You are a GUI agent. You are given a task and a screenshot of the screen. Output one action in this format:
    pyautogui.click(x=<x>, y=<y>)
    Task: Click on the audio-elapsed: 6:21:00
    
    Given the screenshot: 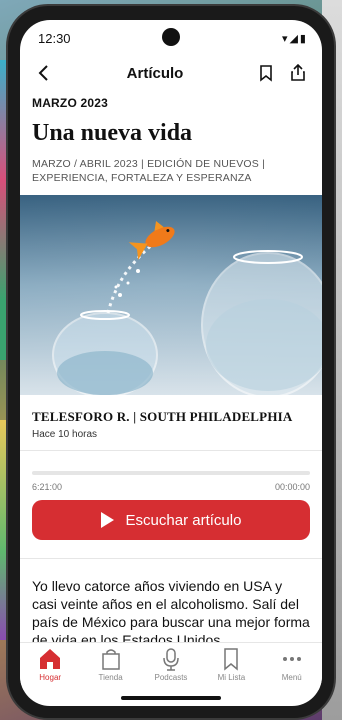 What is the action you would take?
    pyautogui.click(x=47, y=487)
    